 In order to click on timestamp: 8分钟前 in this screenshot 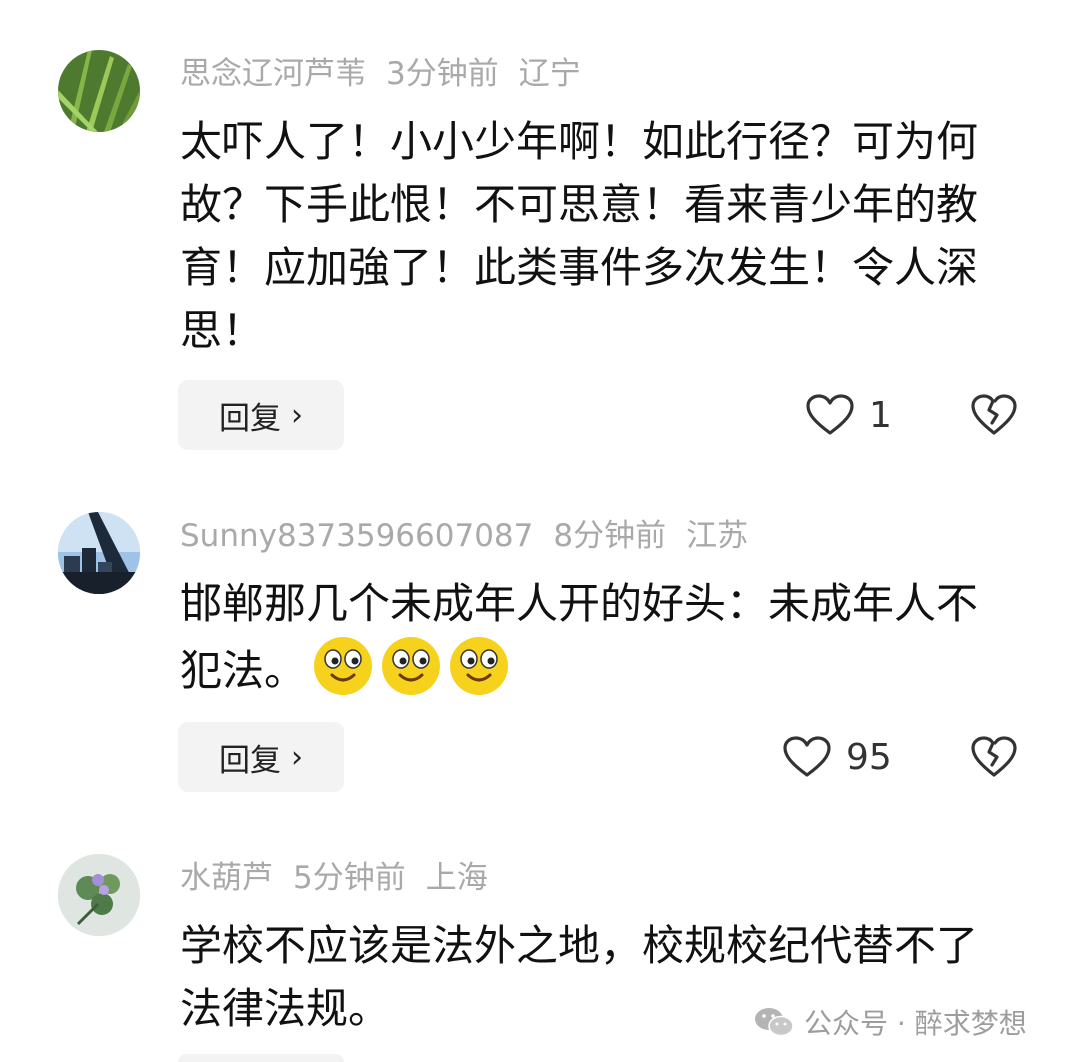, I will do `click(610, 536)`.